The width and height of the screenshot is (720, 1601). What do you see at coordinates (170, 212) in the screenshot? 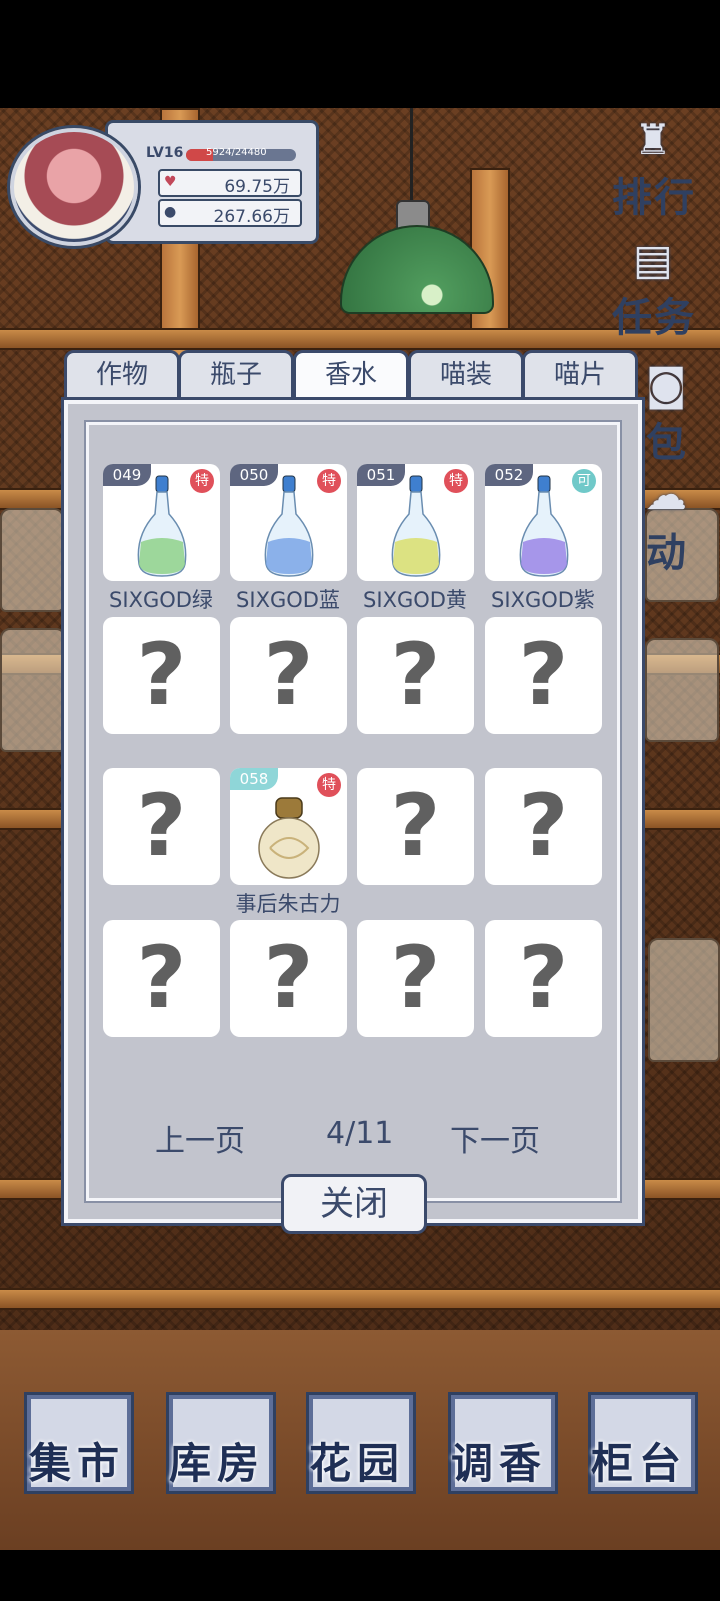
I see `paw-icon: ●` at bounding box center [170, 212].